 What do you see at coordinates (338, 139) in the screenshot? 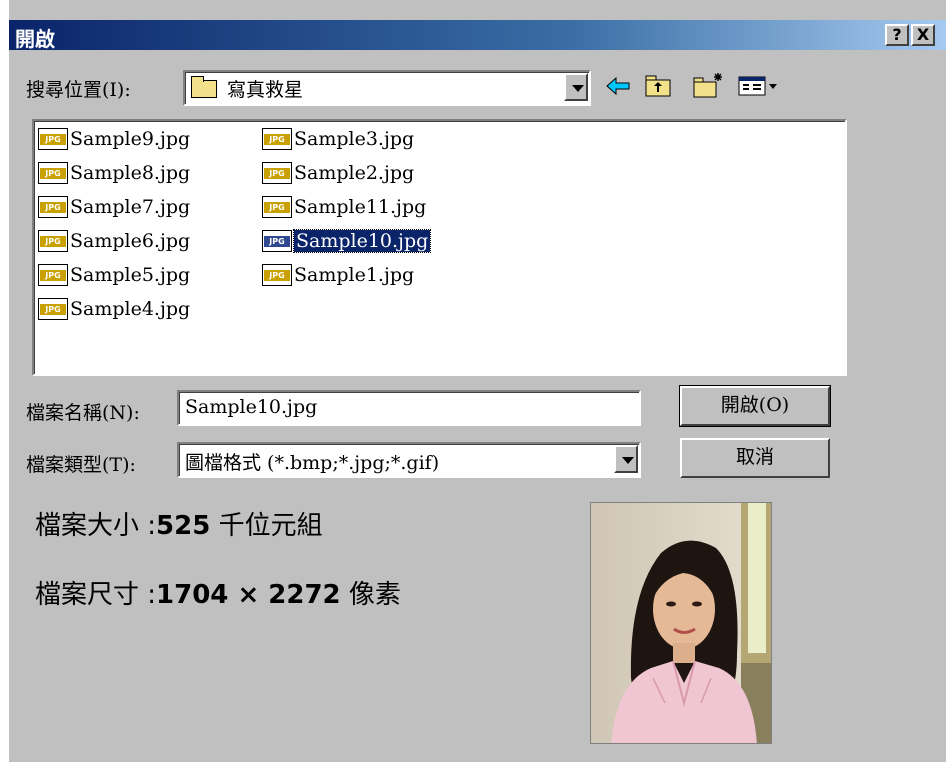
I see `file-item: JPG Sample3.jpg` at bounding box center [338, 139].